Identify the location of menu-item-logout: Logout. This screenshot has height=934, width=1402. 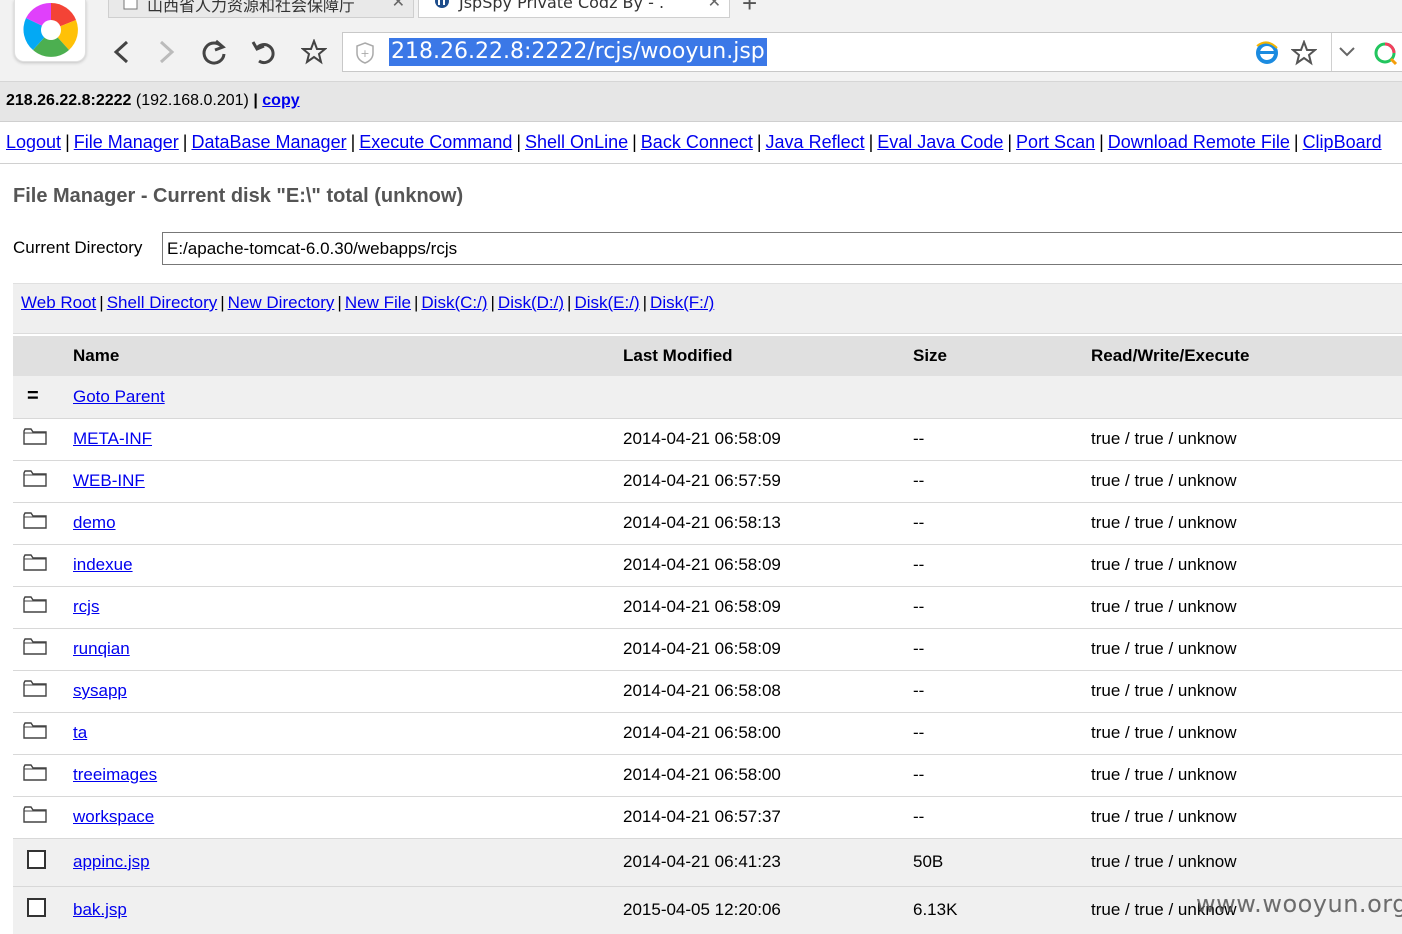
(33, 142).